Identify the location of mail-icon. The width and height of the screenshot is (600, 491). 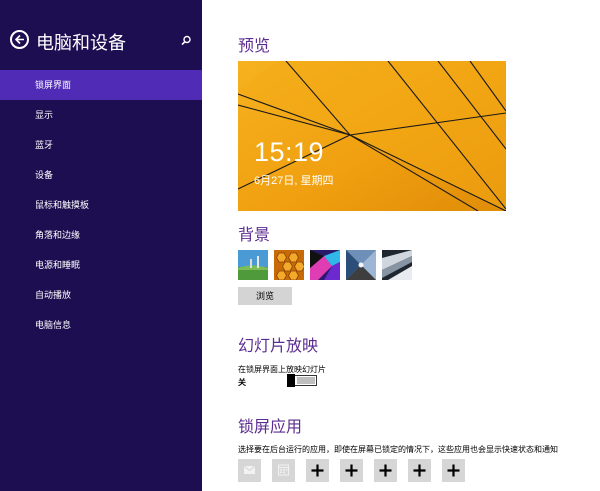
(249, 469).